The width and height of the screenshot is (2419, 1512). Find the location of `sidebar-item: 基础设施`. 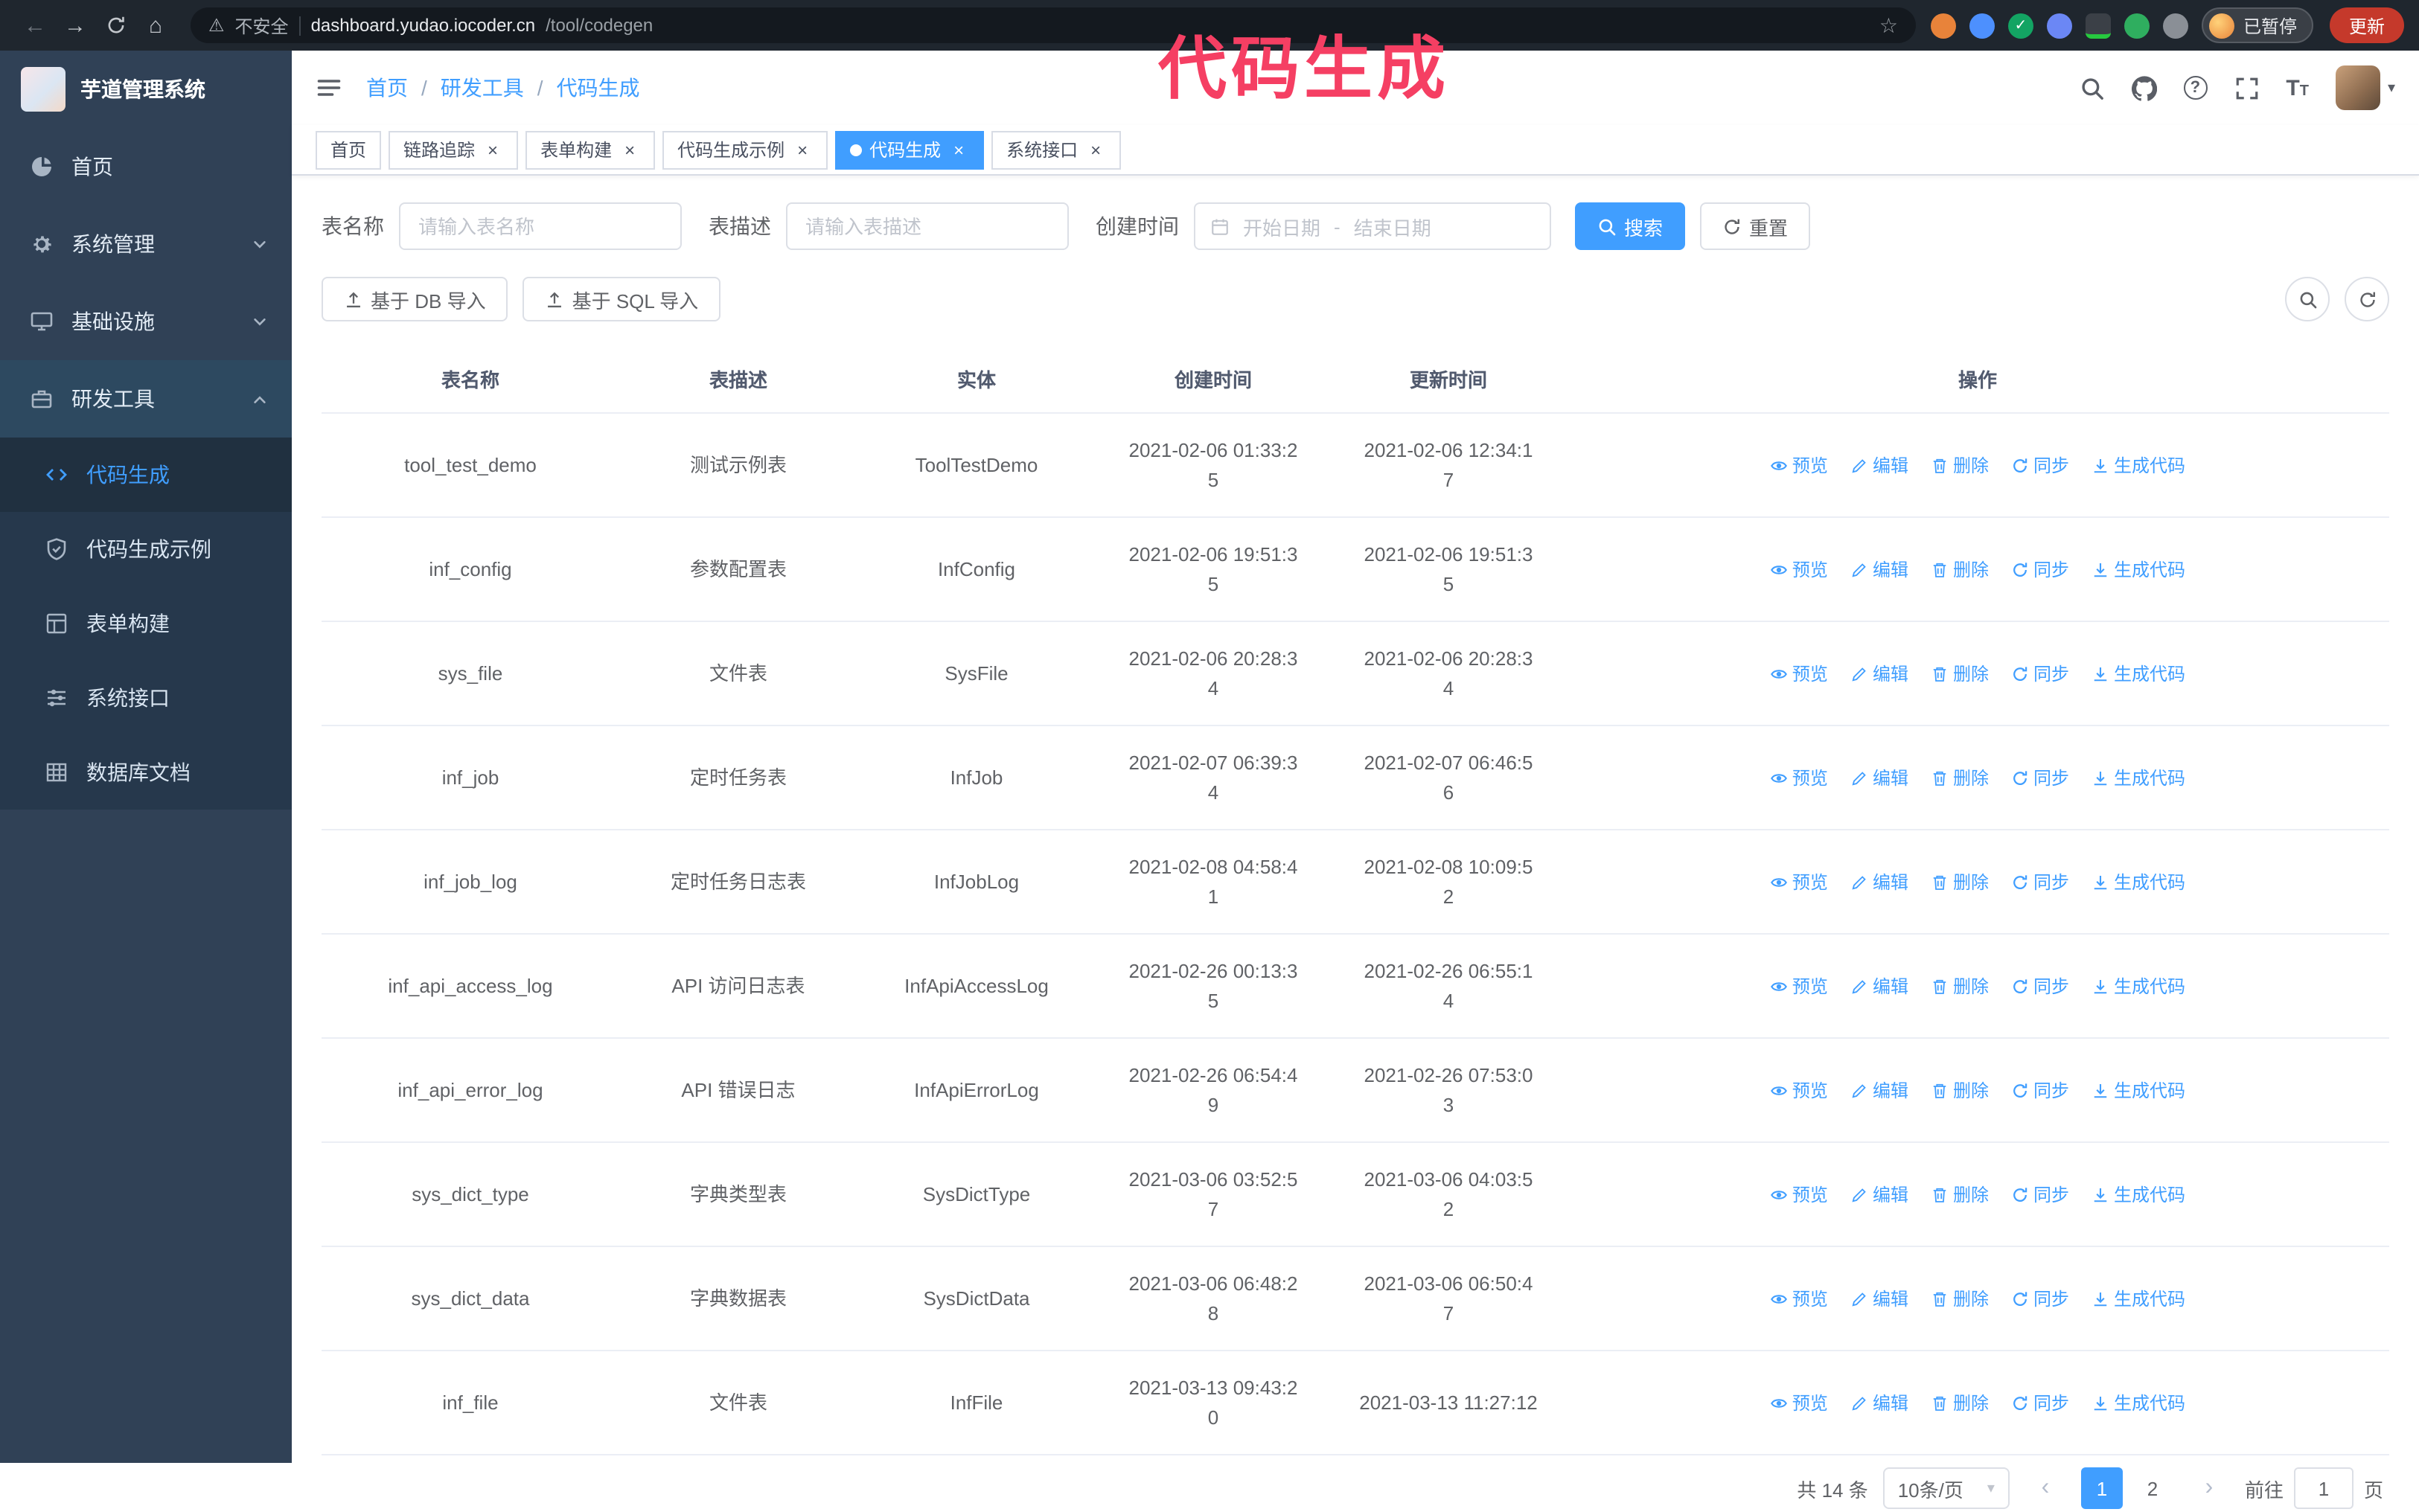

sidebar-item: 基础设施 is located at coordinates (146, 321).